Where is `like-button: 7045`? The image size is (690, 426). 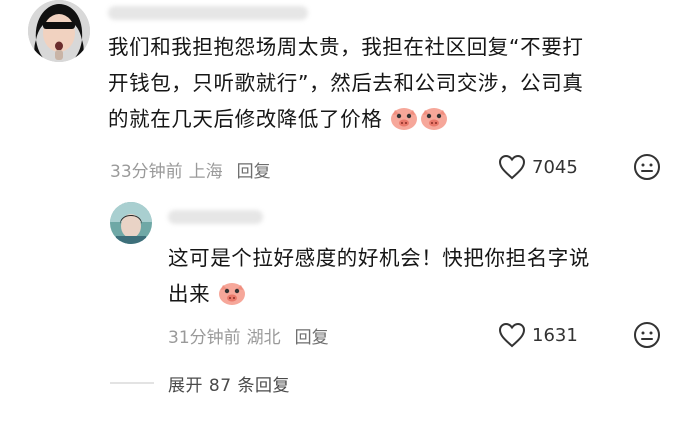 like-button: 7045 is located at coordinates (538, 167).